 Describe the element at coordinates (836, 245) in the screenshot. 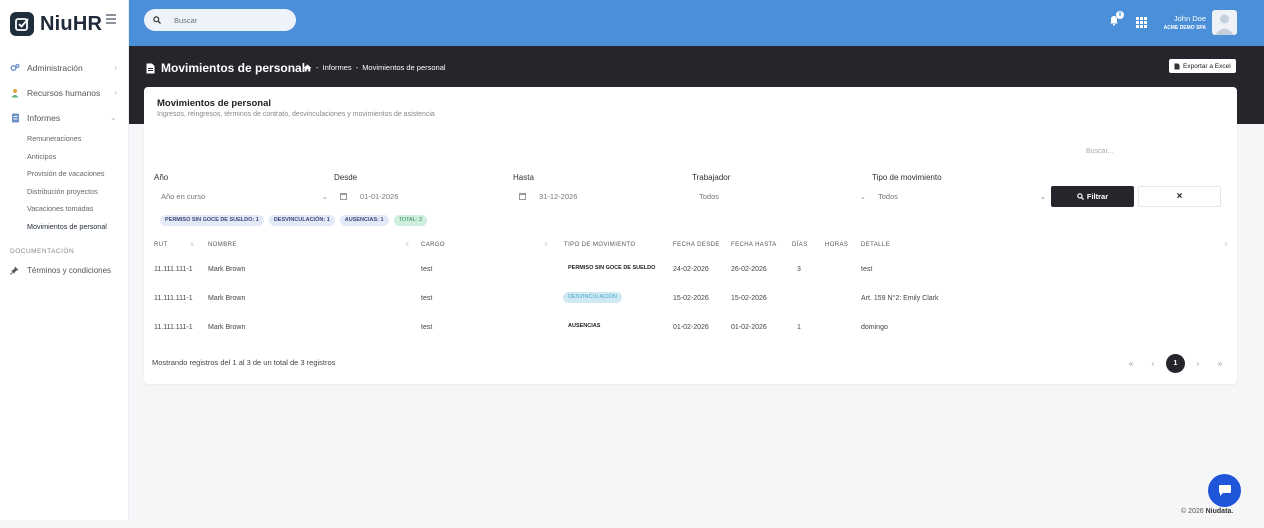

I see `column-header-horas: HORAS` at that location.